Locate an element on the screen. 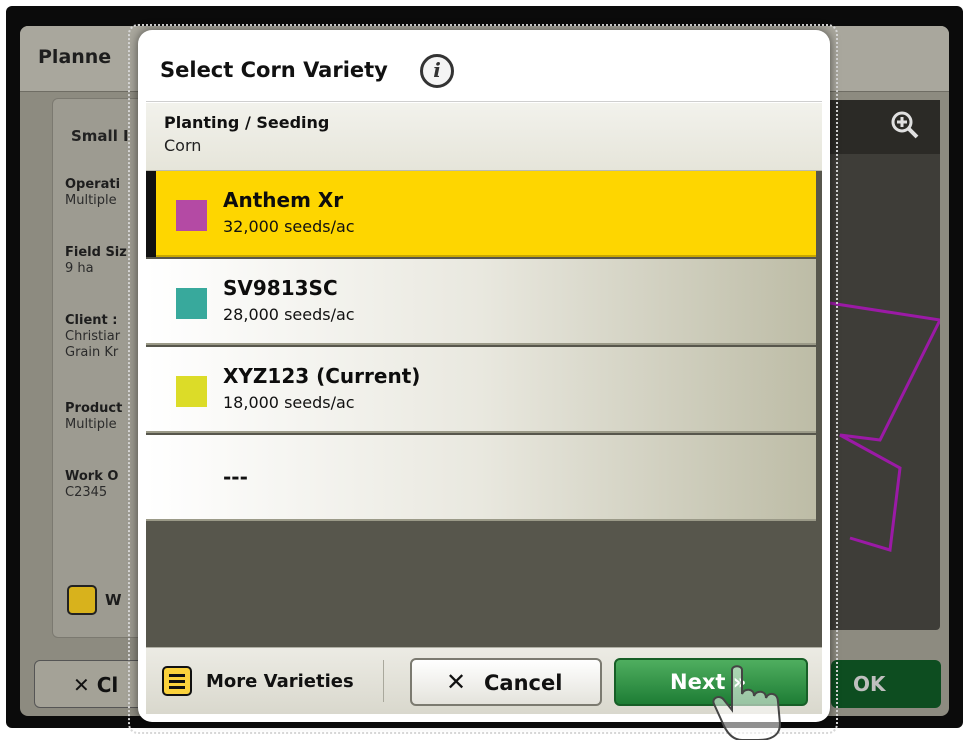 Image resolution: width=969 pixels, height=740 pixels. close-icon: ✕ is located at coordinates (456, 682).